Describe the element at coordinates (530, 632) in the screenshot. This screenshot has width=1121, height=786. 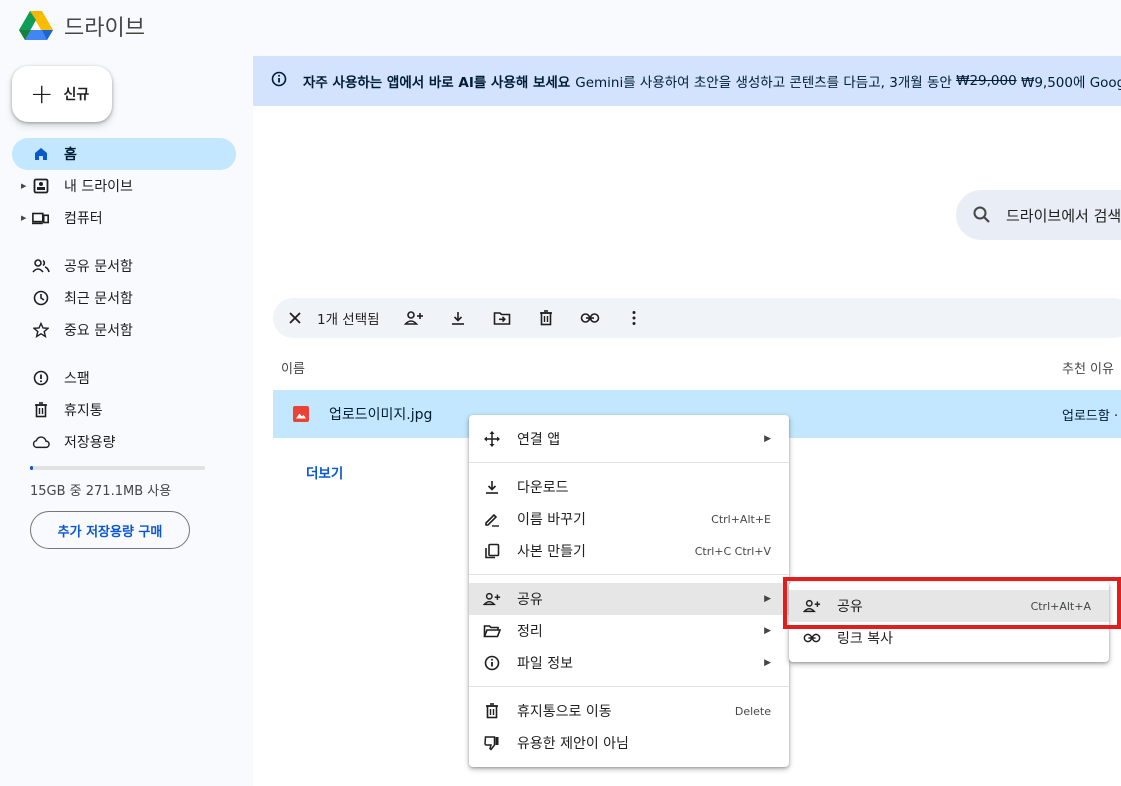
I see `menu-item-label: 정리` at that location.